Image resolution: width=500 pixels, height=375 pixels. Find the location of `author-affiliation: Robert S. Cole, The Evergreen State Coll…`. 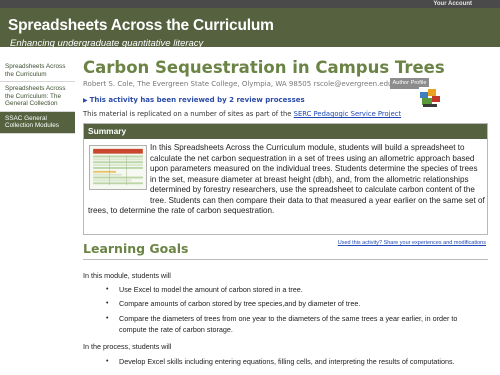

author-affiliation: Robert S. Cole, The Evergreen State Coll… is located at coordinates (197, 84).